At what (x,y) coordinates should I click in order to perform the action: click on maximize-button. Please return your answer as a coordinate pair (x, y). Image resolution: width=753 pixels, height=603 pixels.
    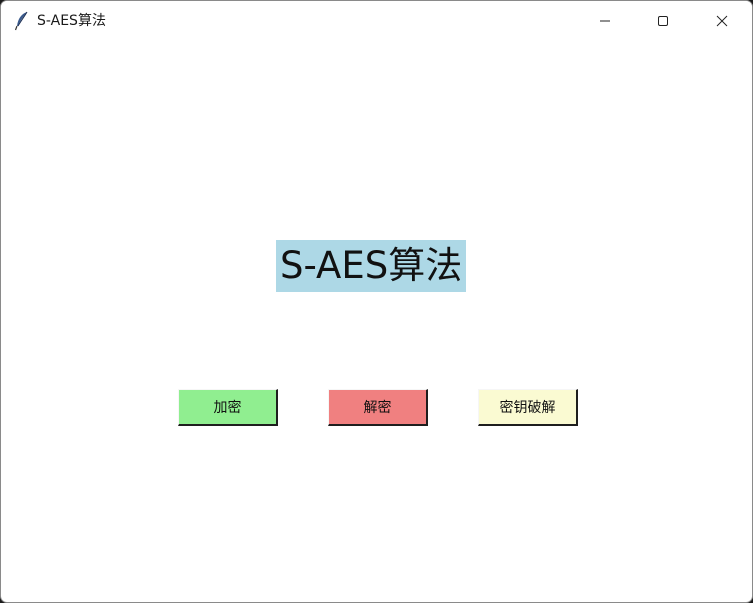
    Looking at the image, I should click on (663, 21).